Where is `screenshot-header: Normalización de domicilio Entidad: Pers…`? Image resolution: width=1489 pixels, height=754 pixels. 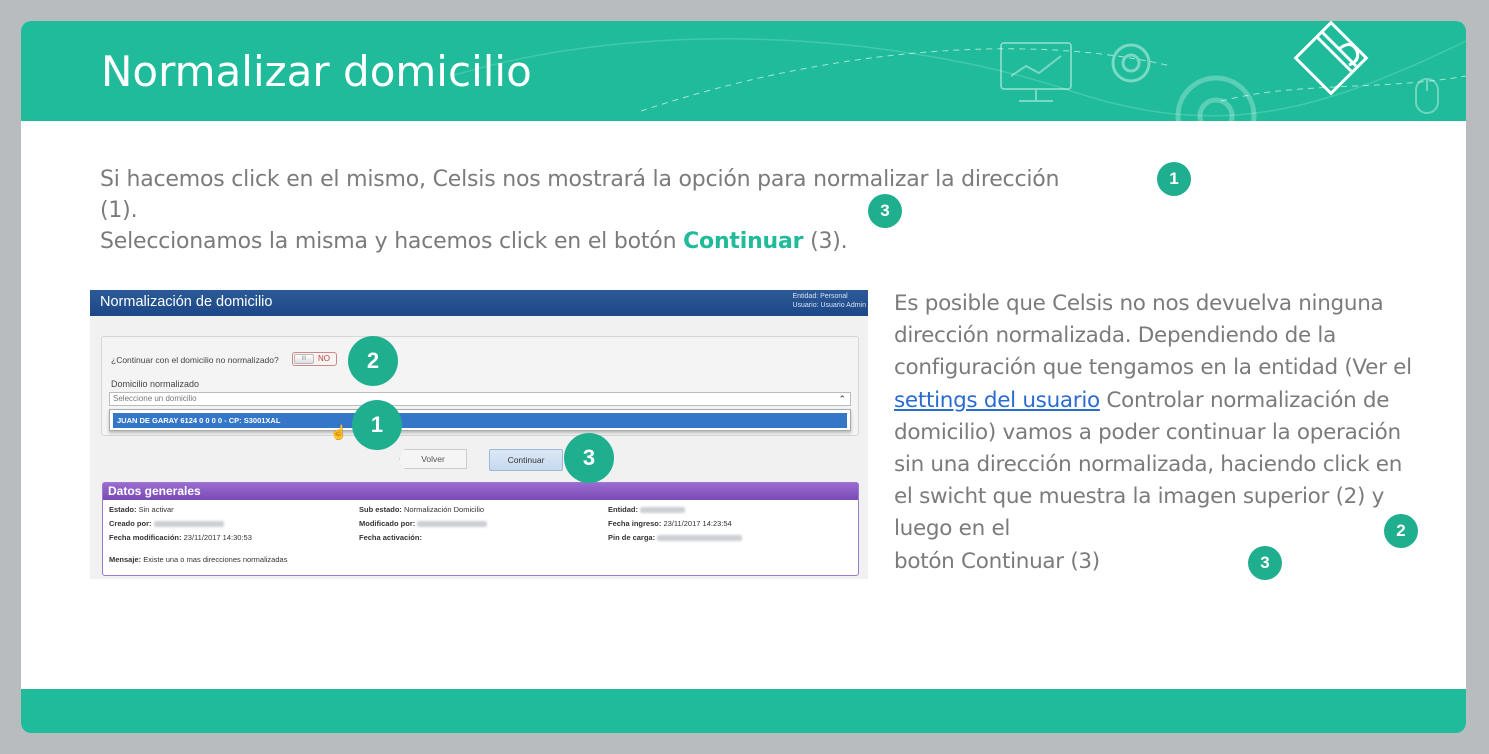 screenshot-header: Normalización de domicilio Entidad: Pers… is located at coordinates (479, 303).